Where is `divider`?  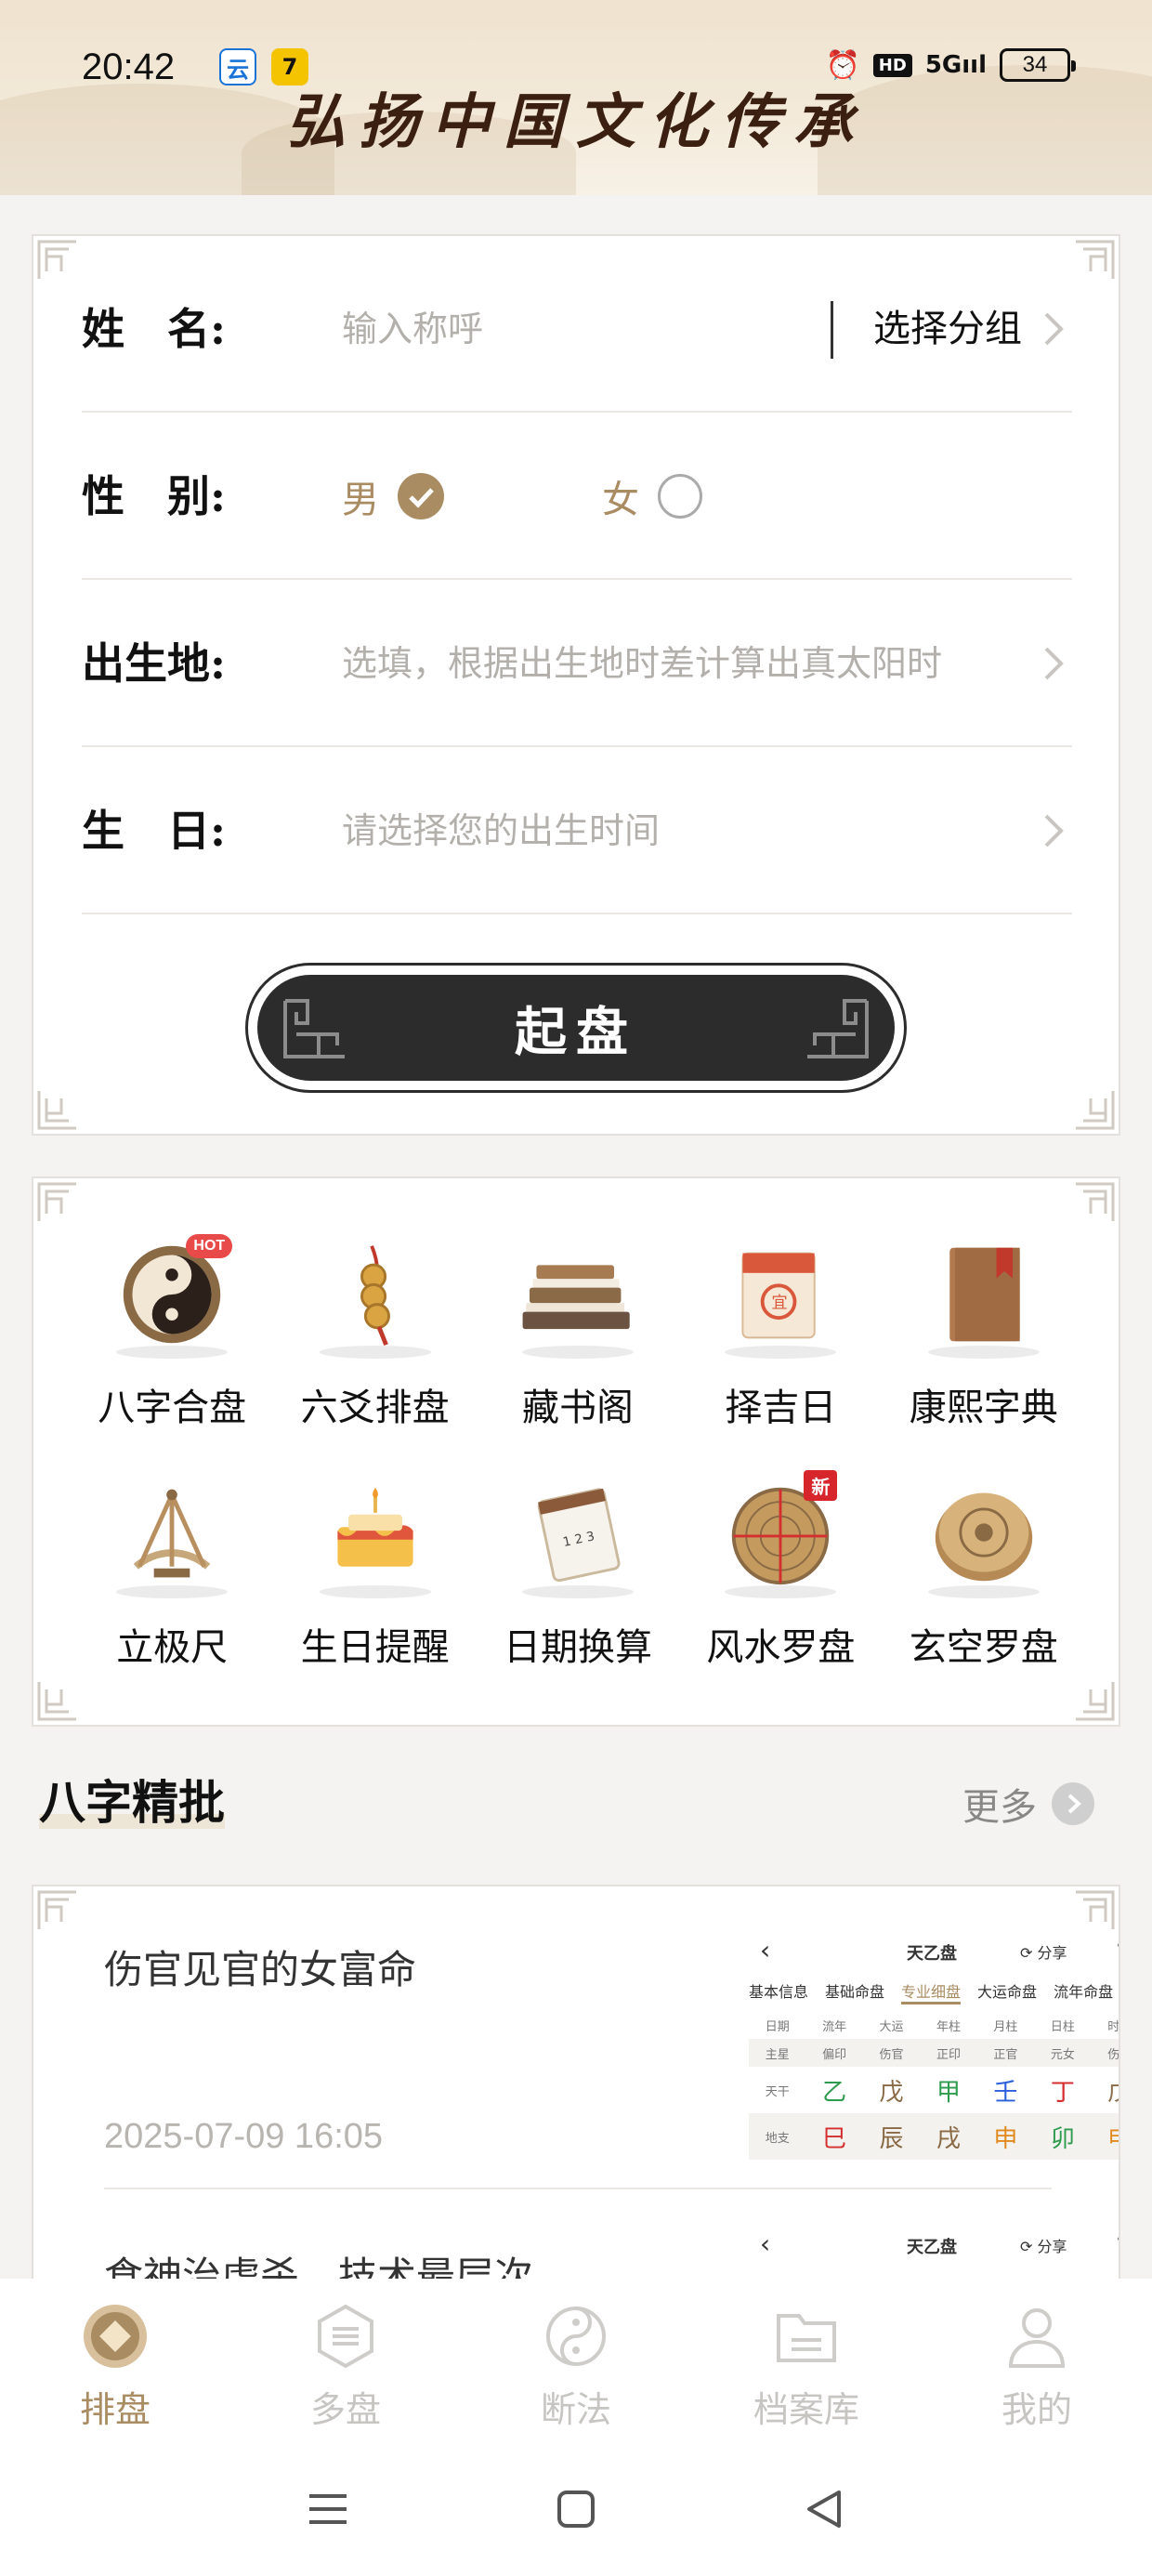
divider is located at coordinates (832, 330).